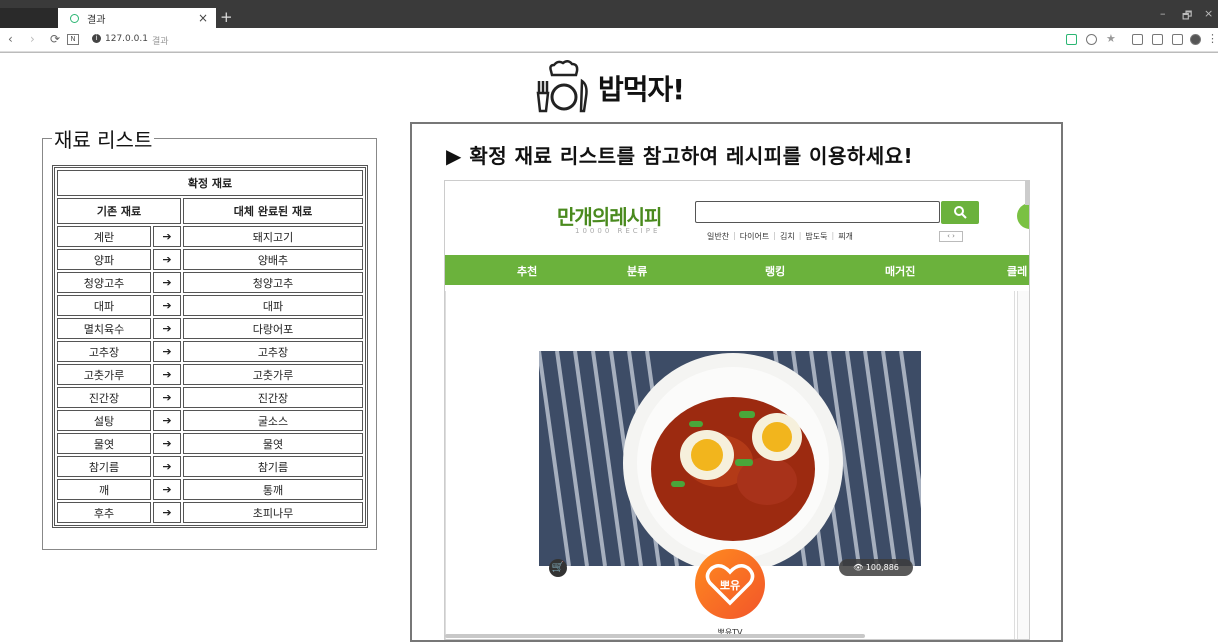 The width and height of the screenshot is (1218, 642). I want to click on n-icon: N, so click(73, 39).